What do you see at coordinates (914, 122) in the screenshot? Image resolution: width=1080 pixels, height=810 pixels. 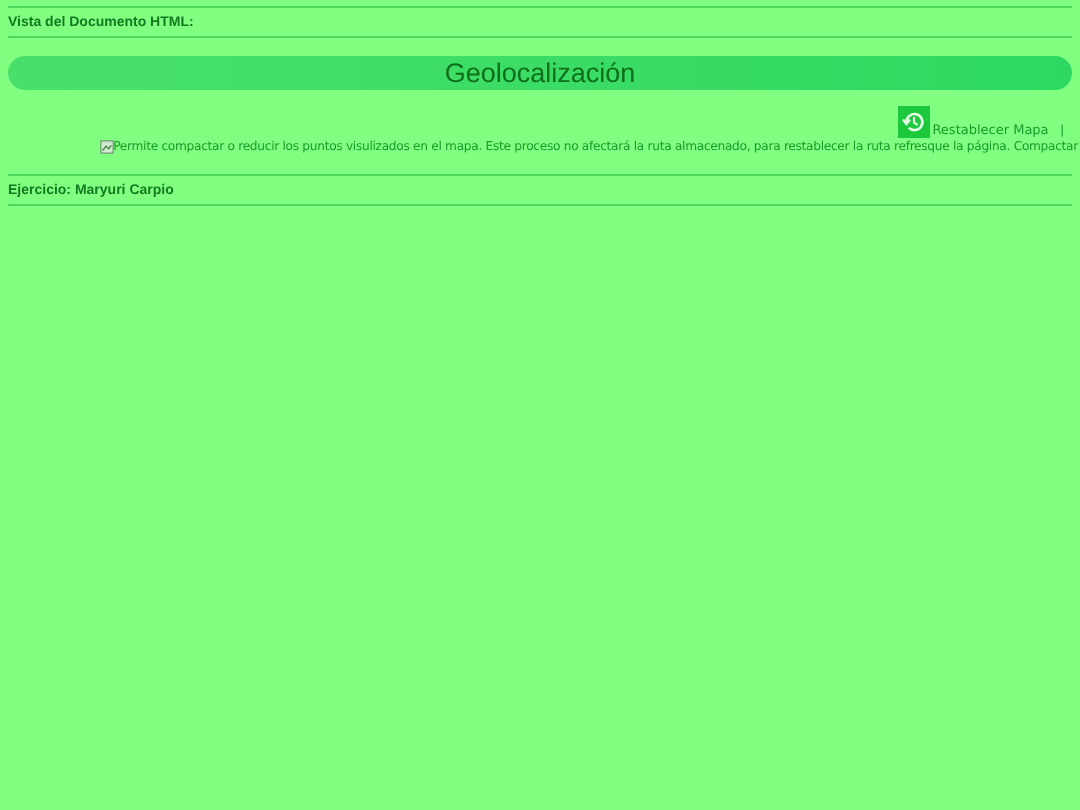 I see `history-icon` at bounding box center [914, 122].